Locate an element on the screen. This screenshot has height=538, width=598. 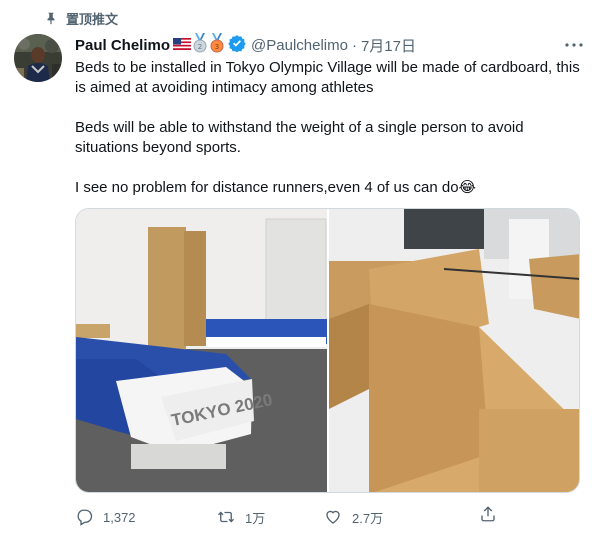
svg-text: 3 is located at coordinates (217, 47).